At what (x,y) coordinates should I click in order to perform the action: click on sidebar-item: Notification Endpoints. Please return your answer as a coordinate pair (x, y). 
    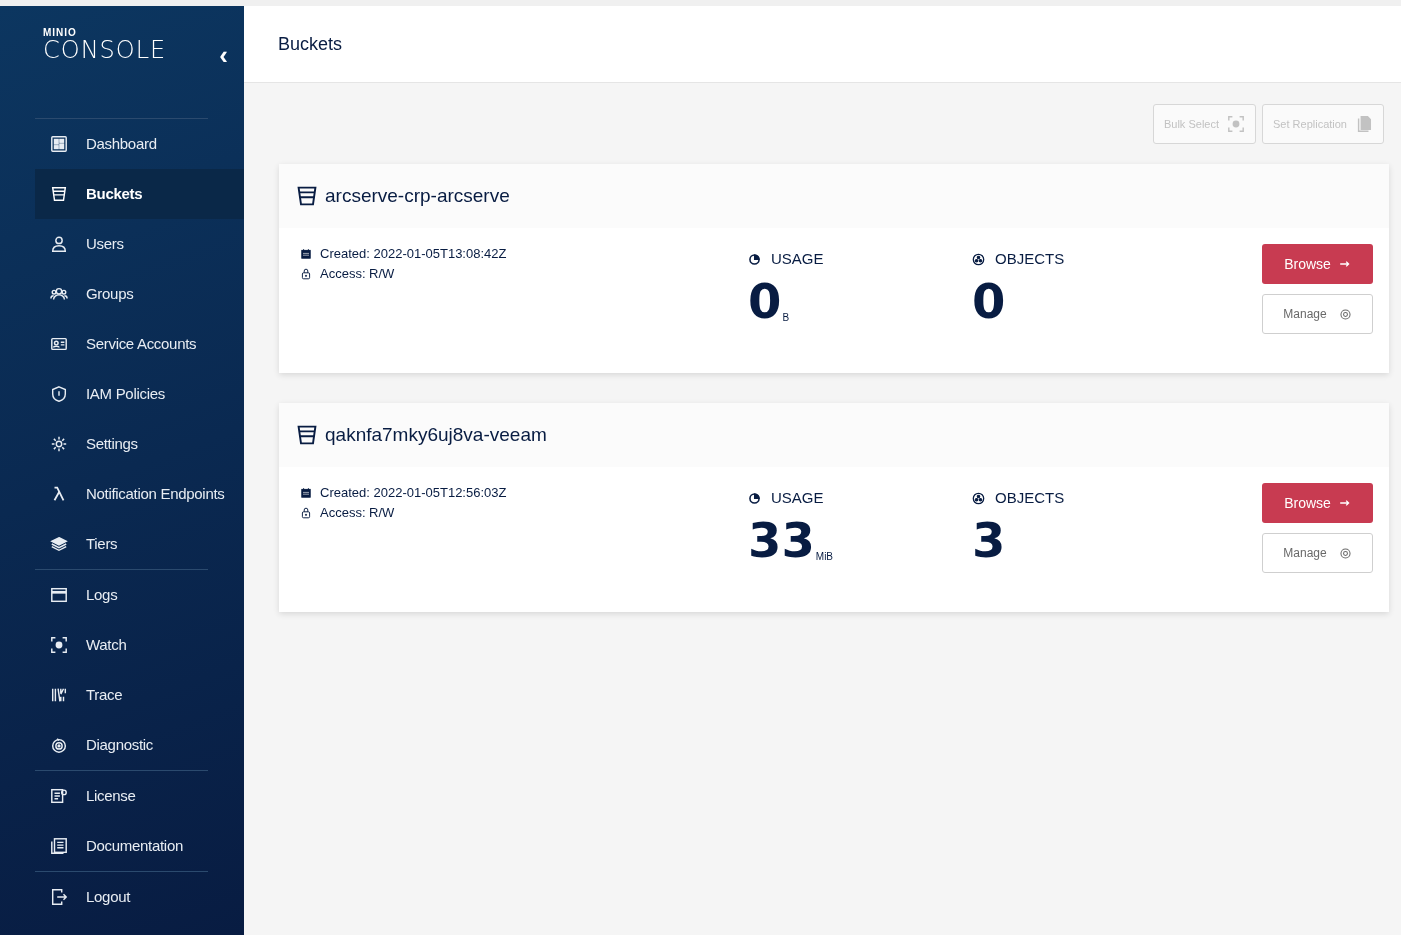
    Looking at the image, I should click on (139, 494).